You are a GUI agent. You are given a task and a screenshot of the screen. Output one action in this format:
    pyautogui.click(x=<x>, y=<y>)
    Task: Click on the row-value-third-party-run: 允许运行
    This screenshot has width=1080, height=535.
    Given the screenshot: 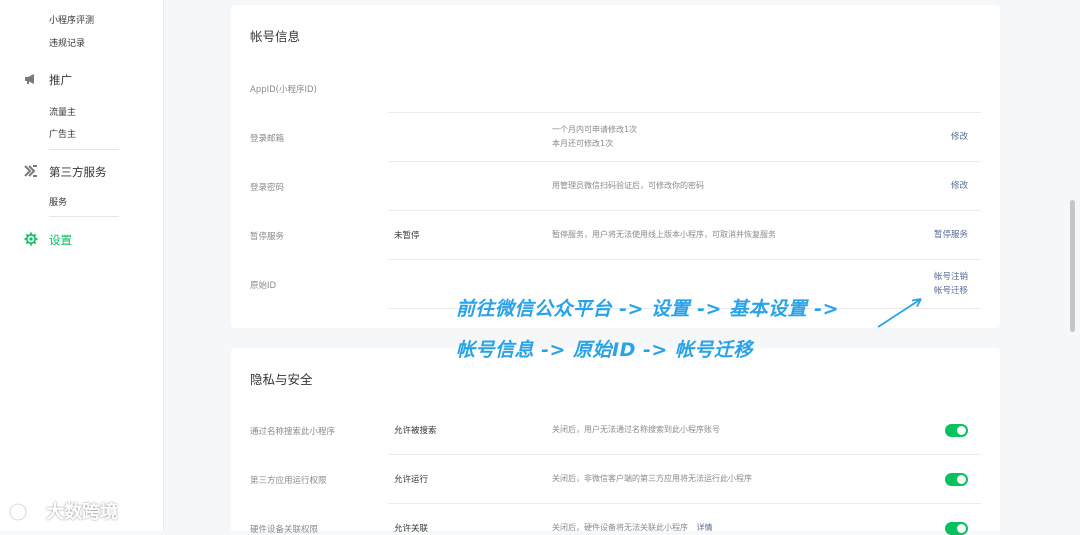 What is the action you would take?
    pyautogui.click(x=411, y=480)
    